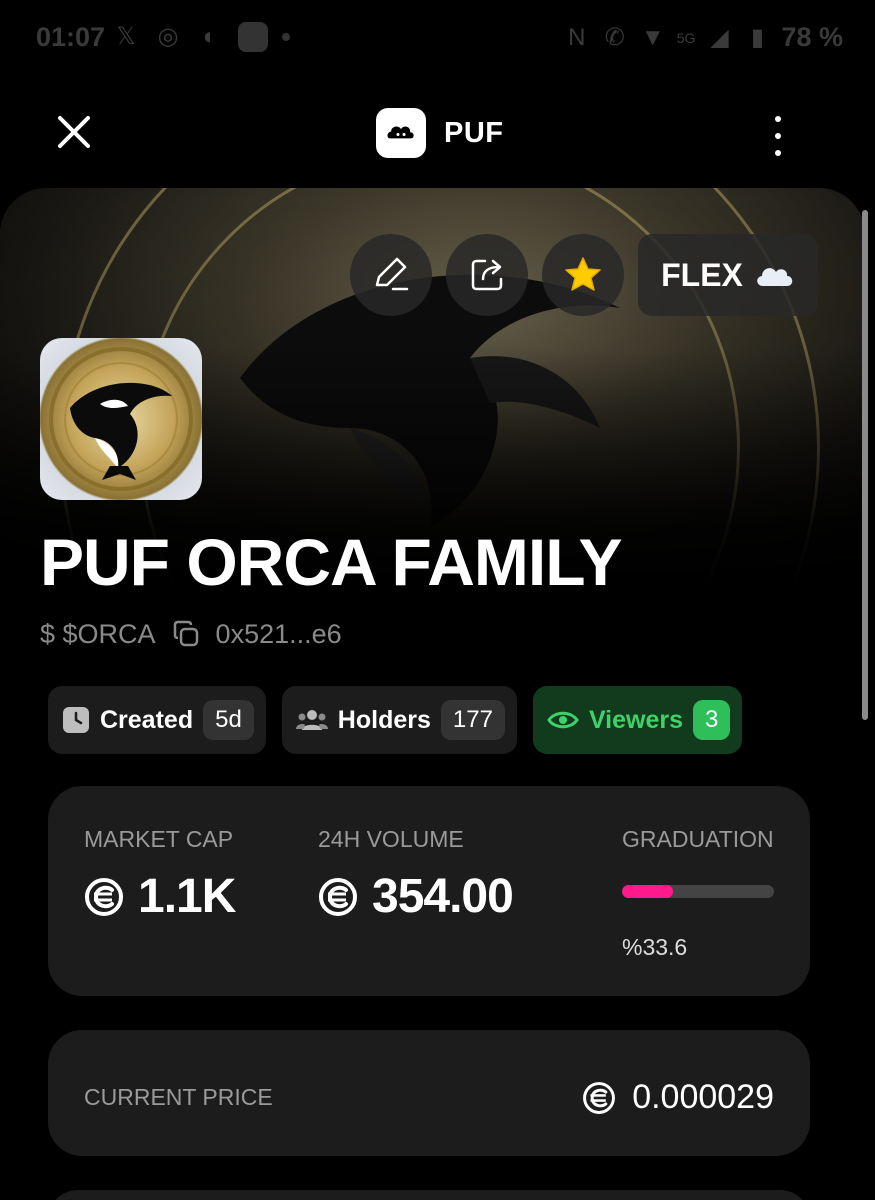 This screenshot has width=875, height=1200. I want to click on app-header: PUF, so click(437, 135).